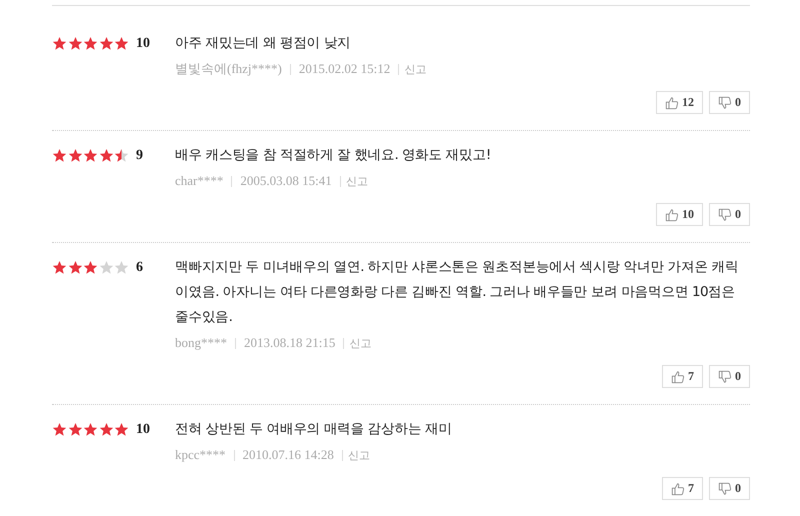 This screenshot has height=516, width=800. I want to click on author-name: bong****, so click(201, 343).